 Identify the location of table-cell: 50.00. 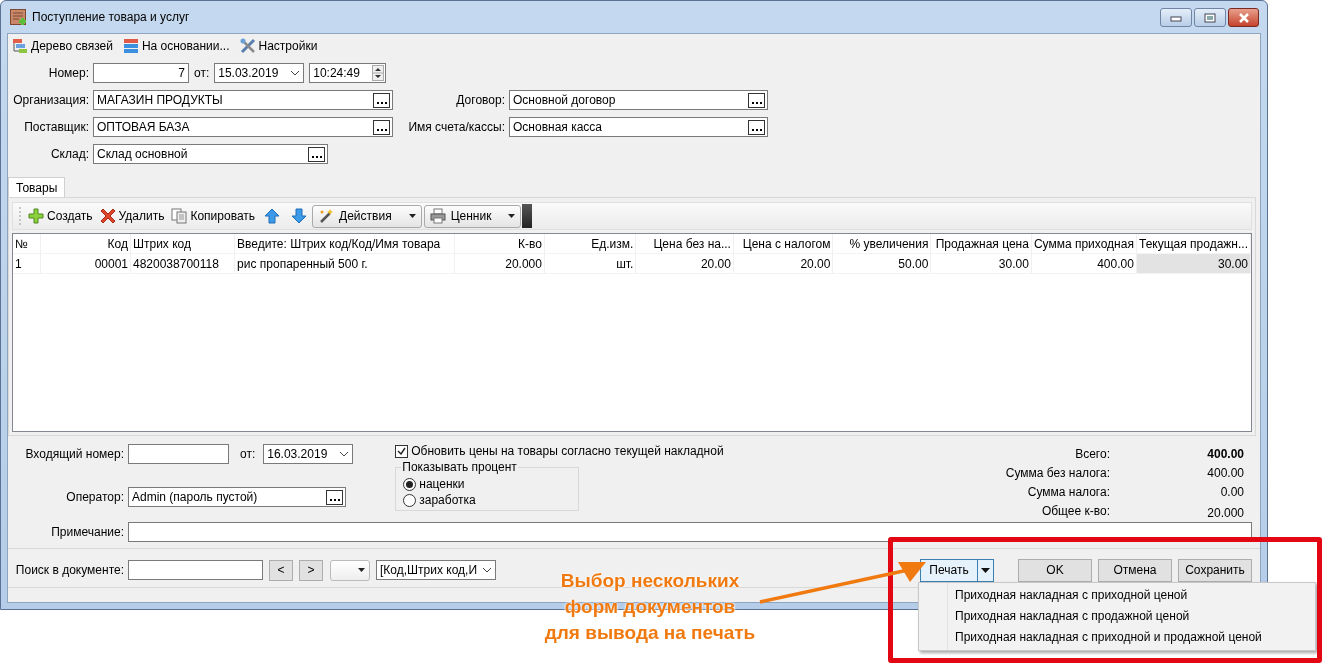
(881, 263).